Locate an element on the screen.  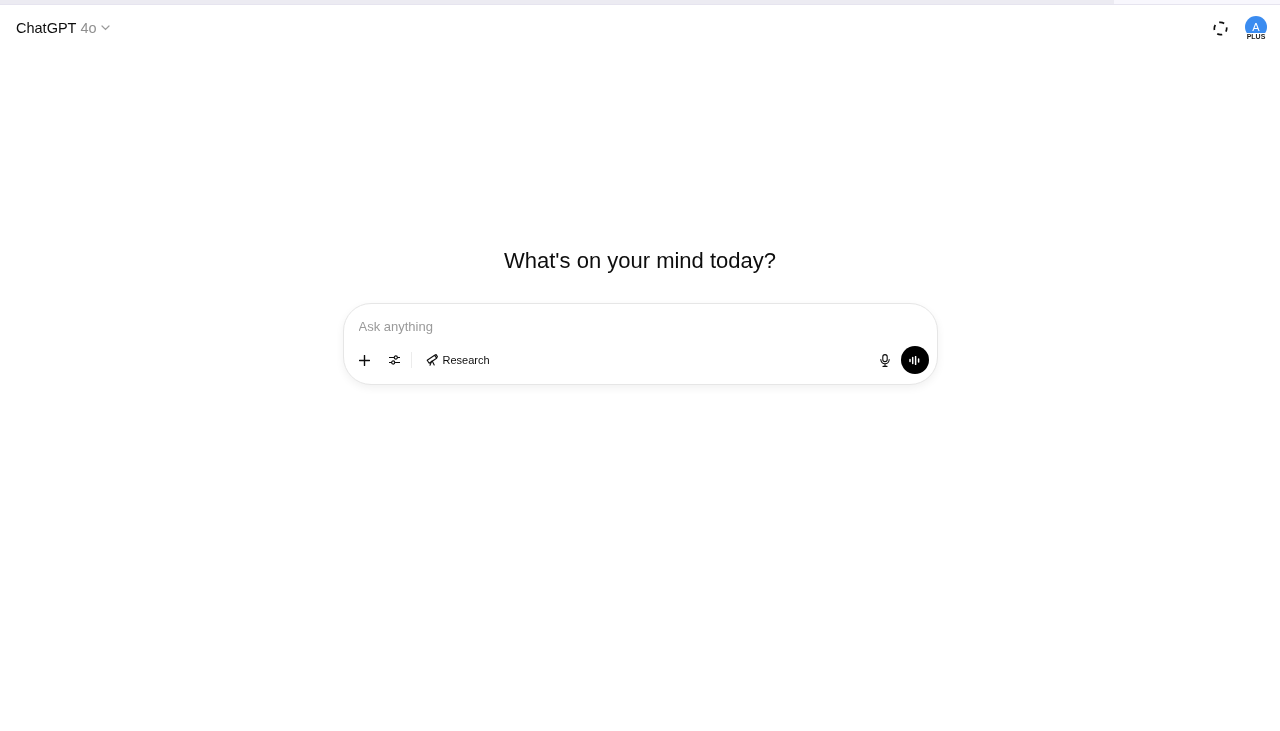
greeting-heading: What's on your mind today? is located at coordinates (640, 261).